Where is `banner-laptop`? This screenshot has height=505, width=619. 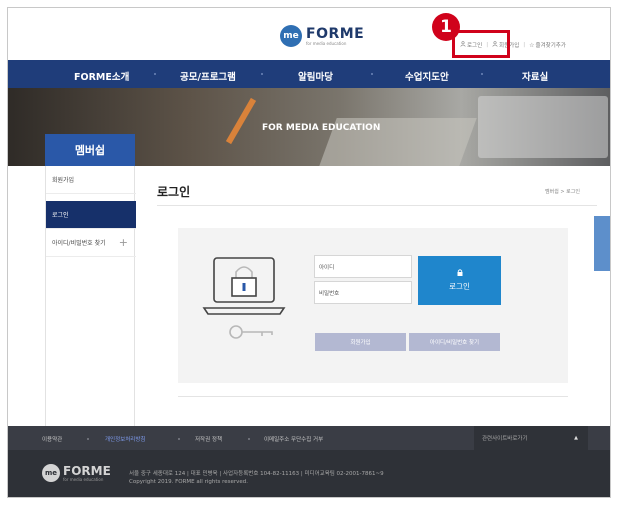 banner-laptop is located at coordinates (543, 127).